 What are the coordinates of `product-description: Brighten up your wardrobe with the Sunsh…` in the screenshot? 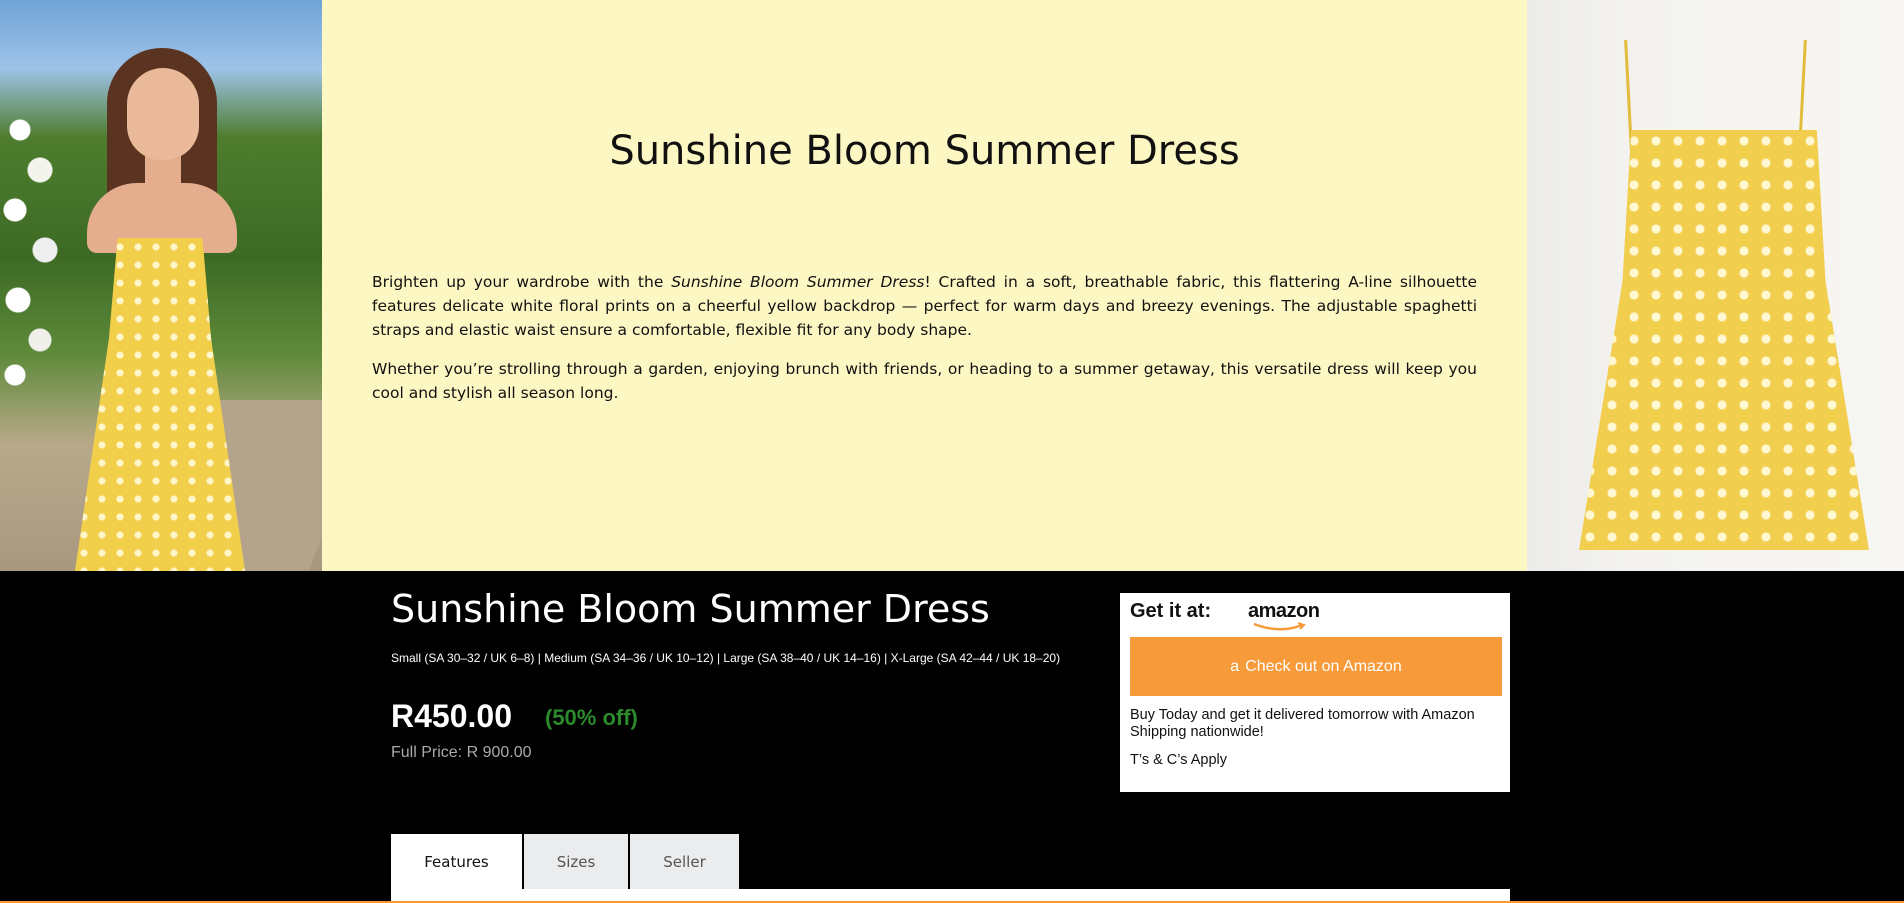 It's located at (924, 345).